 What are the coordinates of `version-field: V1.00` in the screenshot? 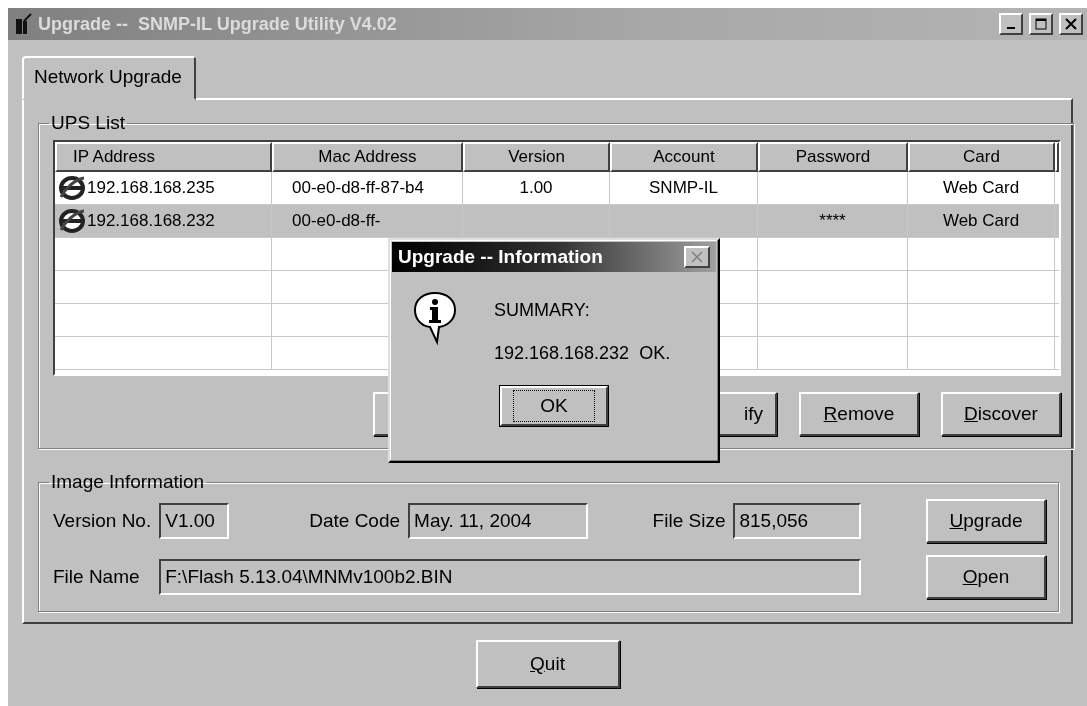 It's located at (194, 521).